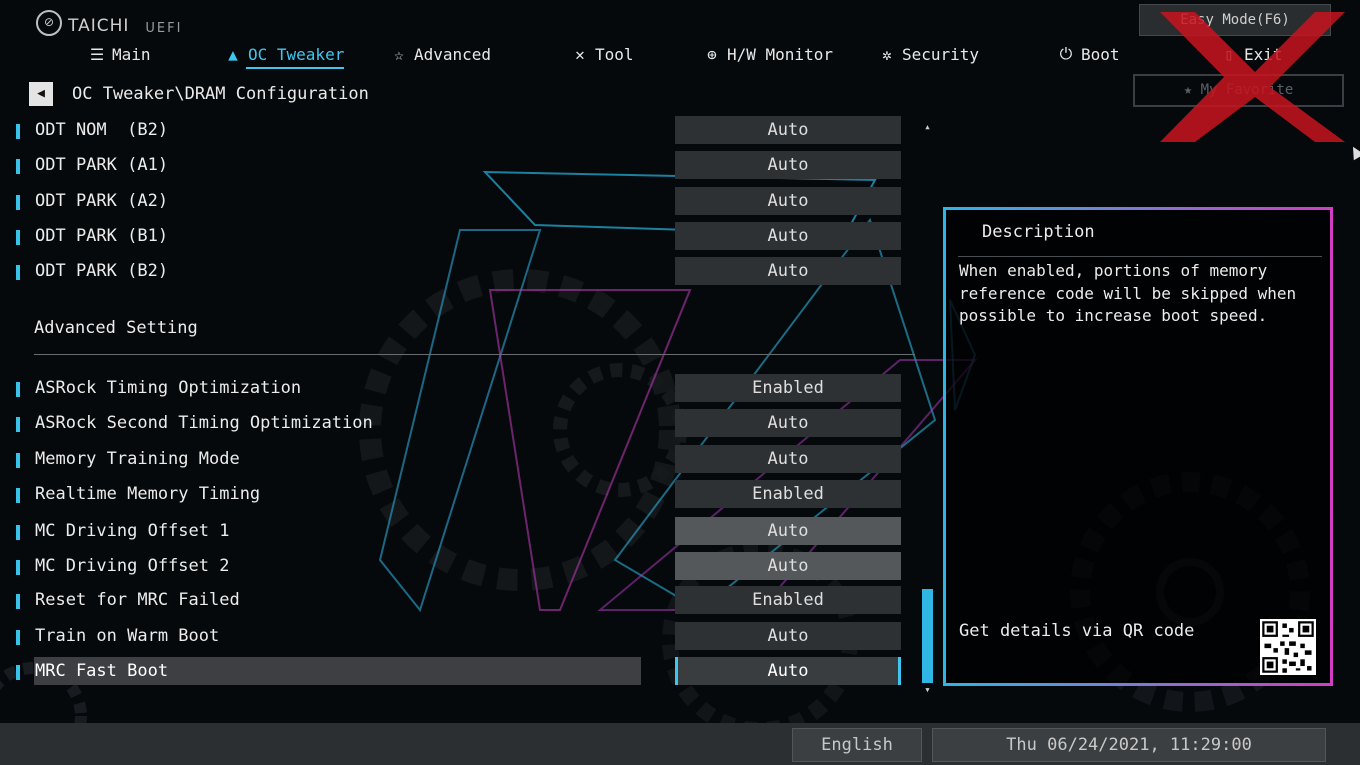 The image size is (1360, 765). Describe the element at coordinates (780, 54) in the screenshot. I see `tab-label: H/W Monitor` at that location.